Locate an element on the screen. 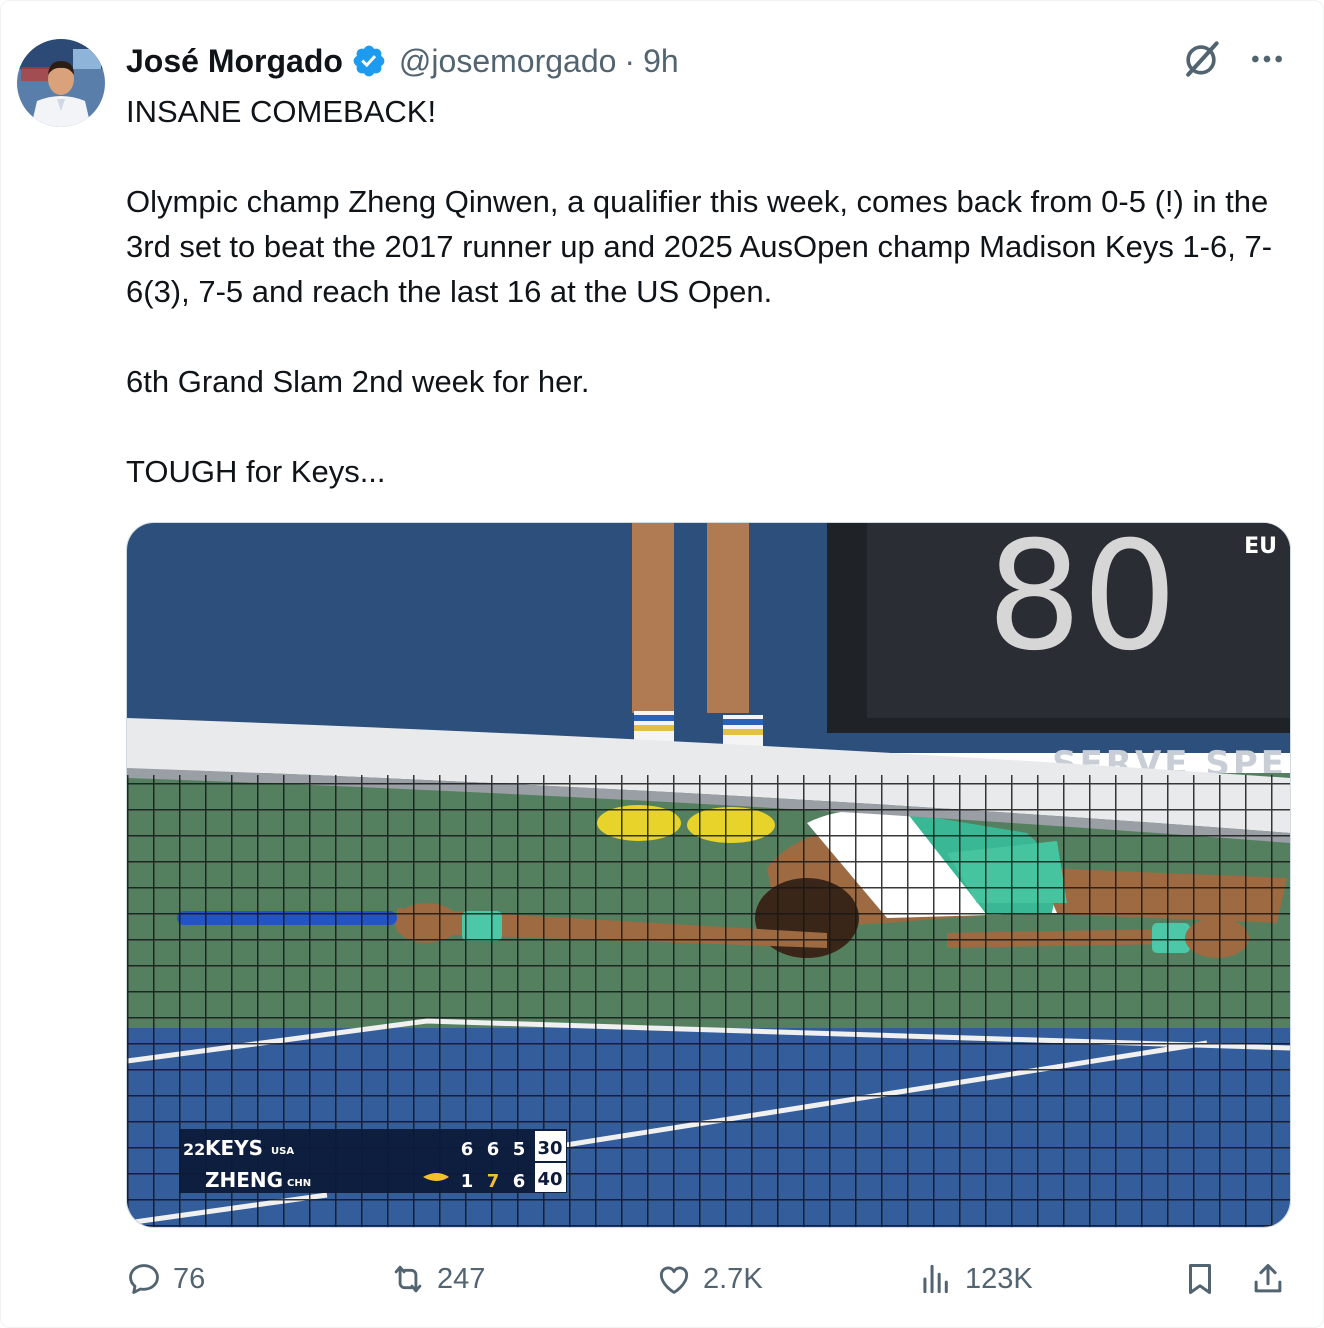 This screenshot has width=1324, height=1328. author-handle: @josemorgado is located at coordinates (507, 61).